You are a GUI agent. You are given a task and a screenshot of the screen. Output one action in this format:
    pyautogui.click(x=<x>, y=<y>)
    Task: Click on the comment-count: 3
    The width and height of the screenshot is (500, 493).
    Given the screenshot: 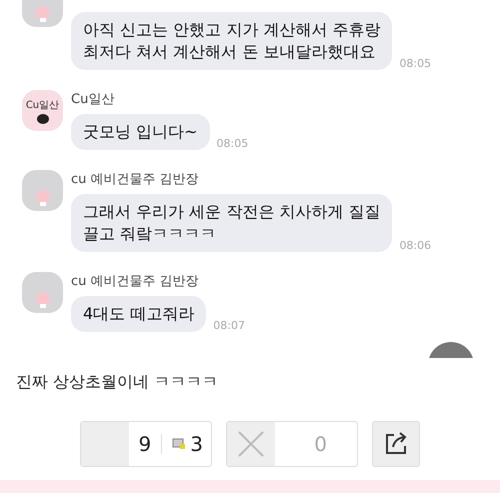 What is the action you would take?
    pyautogui.click(x=196, y=444)
    